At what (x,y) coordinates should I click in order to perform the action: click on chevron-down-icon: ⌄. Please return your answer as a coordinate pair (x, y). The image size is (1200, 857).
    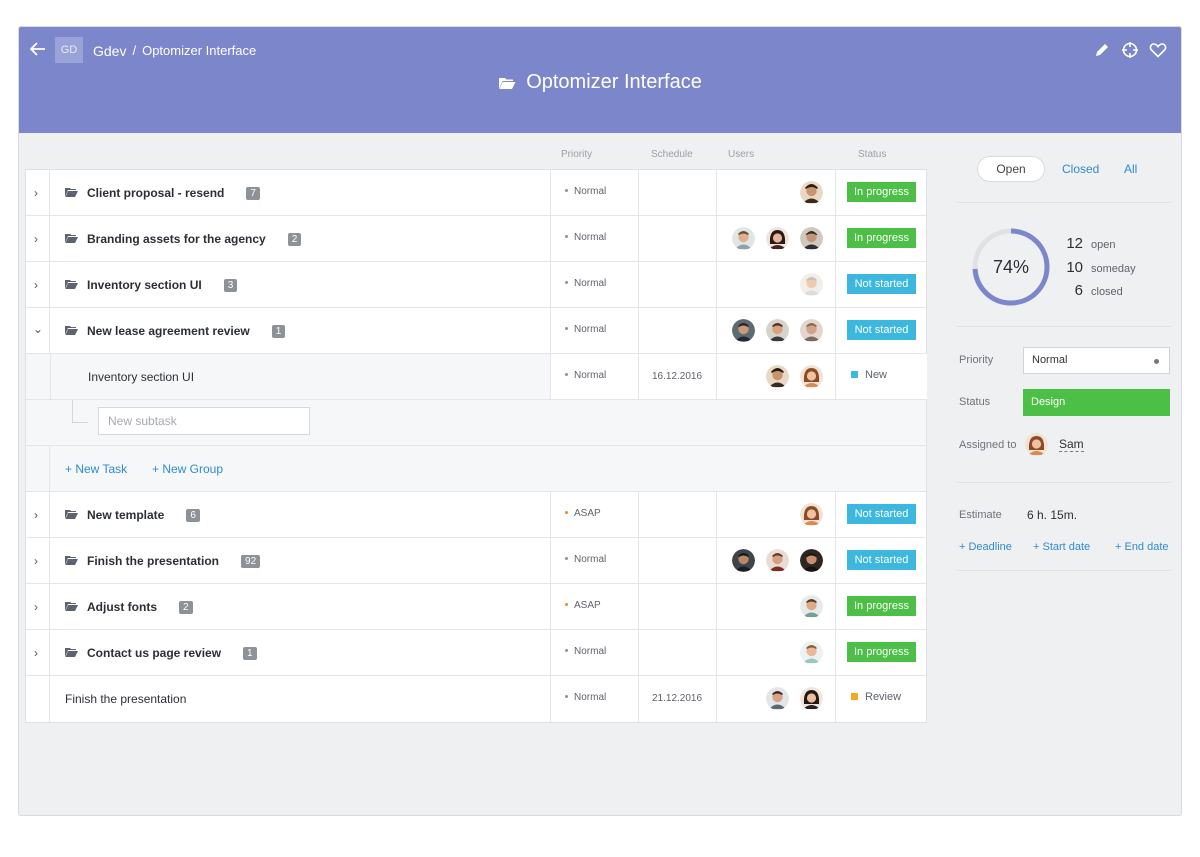
    Looking at the image, I should click on (38, 329).